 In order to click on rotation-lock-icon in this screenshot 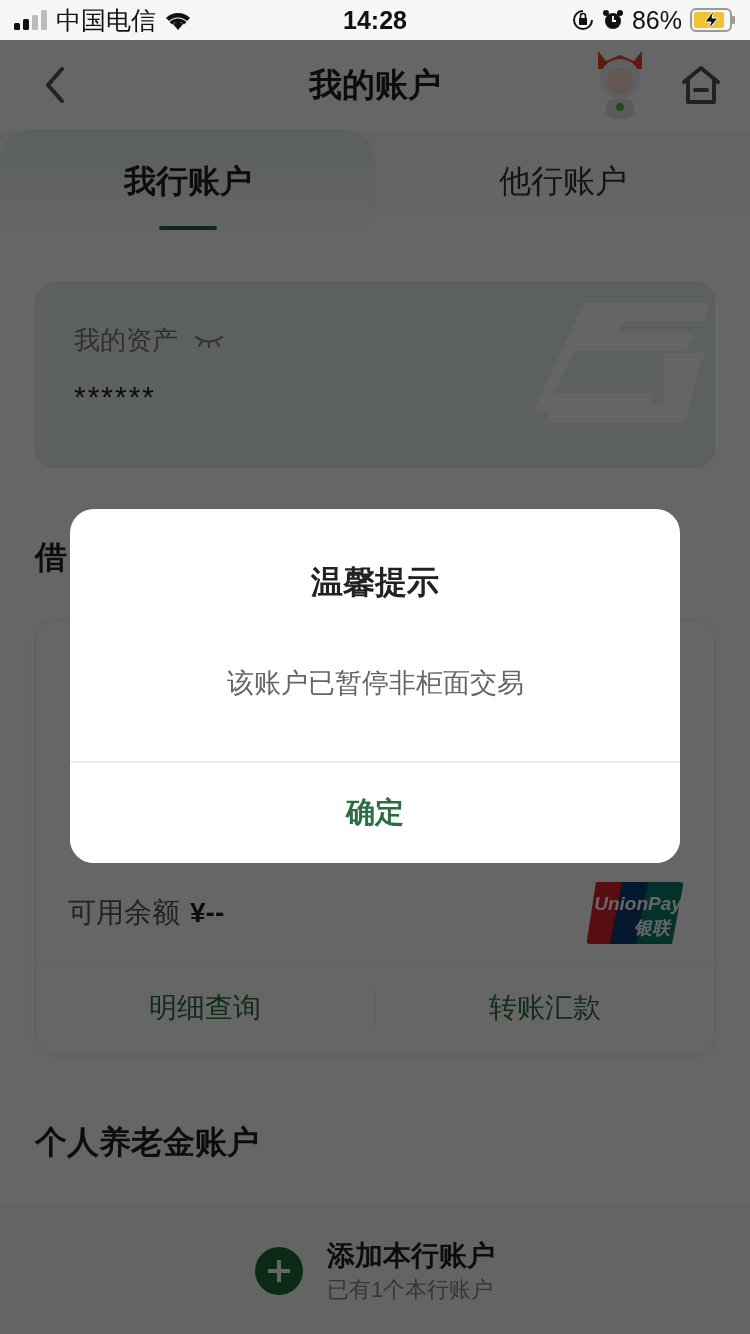, I will do `click(582, 20)`.